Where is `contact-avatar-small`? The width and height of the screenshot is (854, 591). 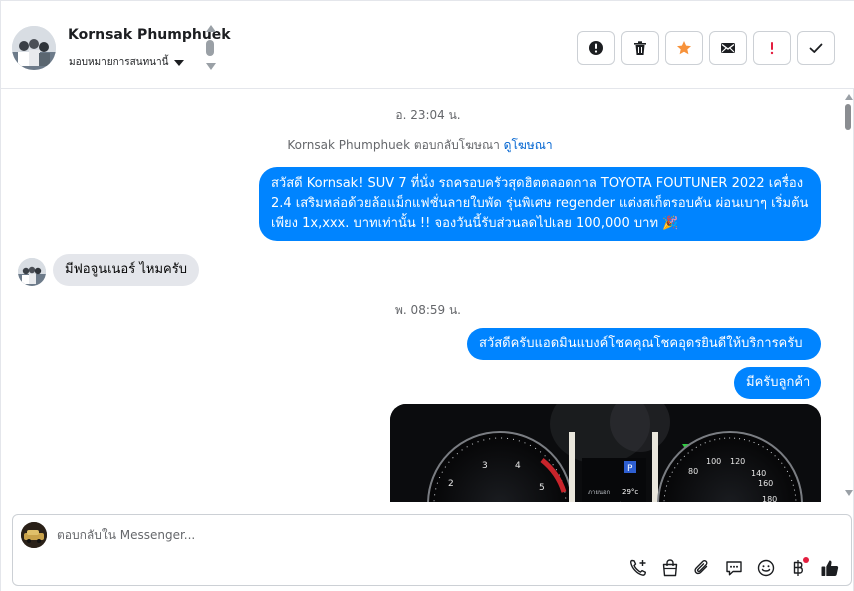 contact-avatar-small is located at coordinates (32, 272).